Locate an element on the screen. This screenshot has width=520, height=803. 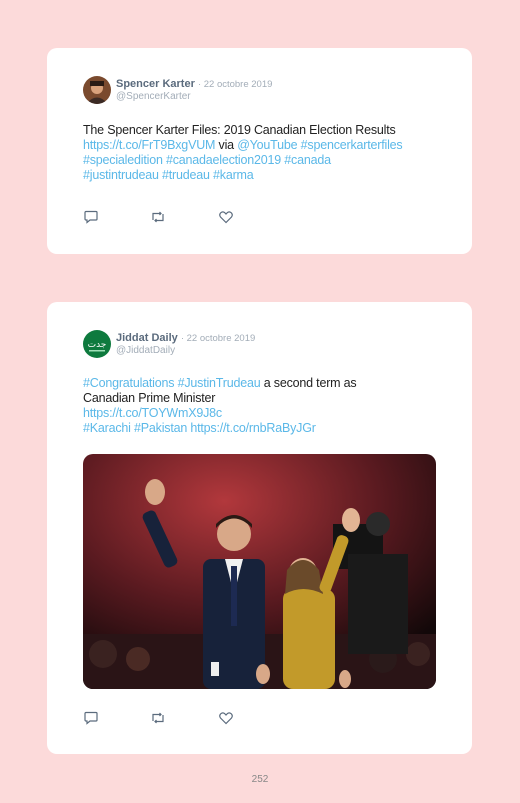
hashtag-links: #Karachi #Pakistan is located at coordinates (135, 428).